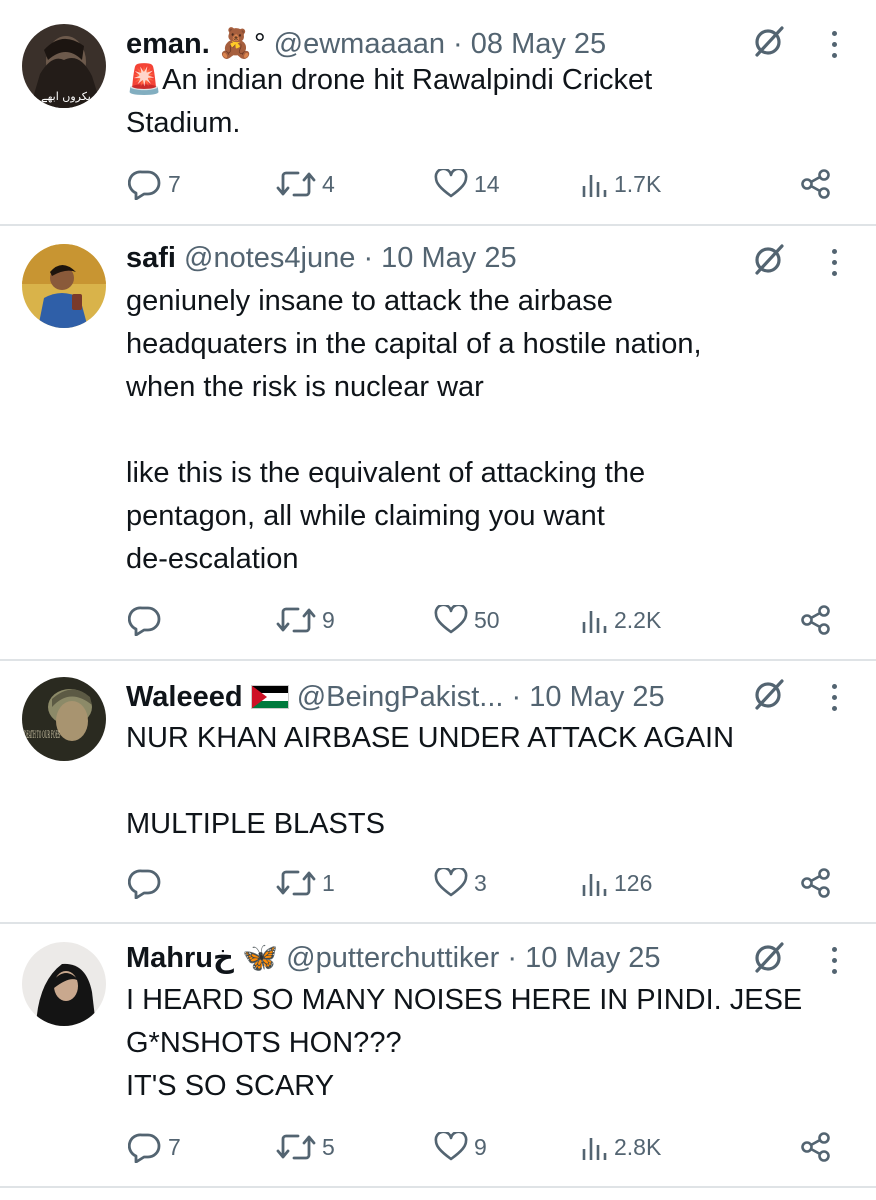  I want to click on like-button: 14, so click(467, 184).